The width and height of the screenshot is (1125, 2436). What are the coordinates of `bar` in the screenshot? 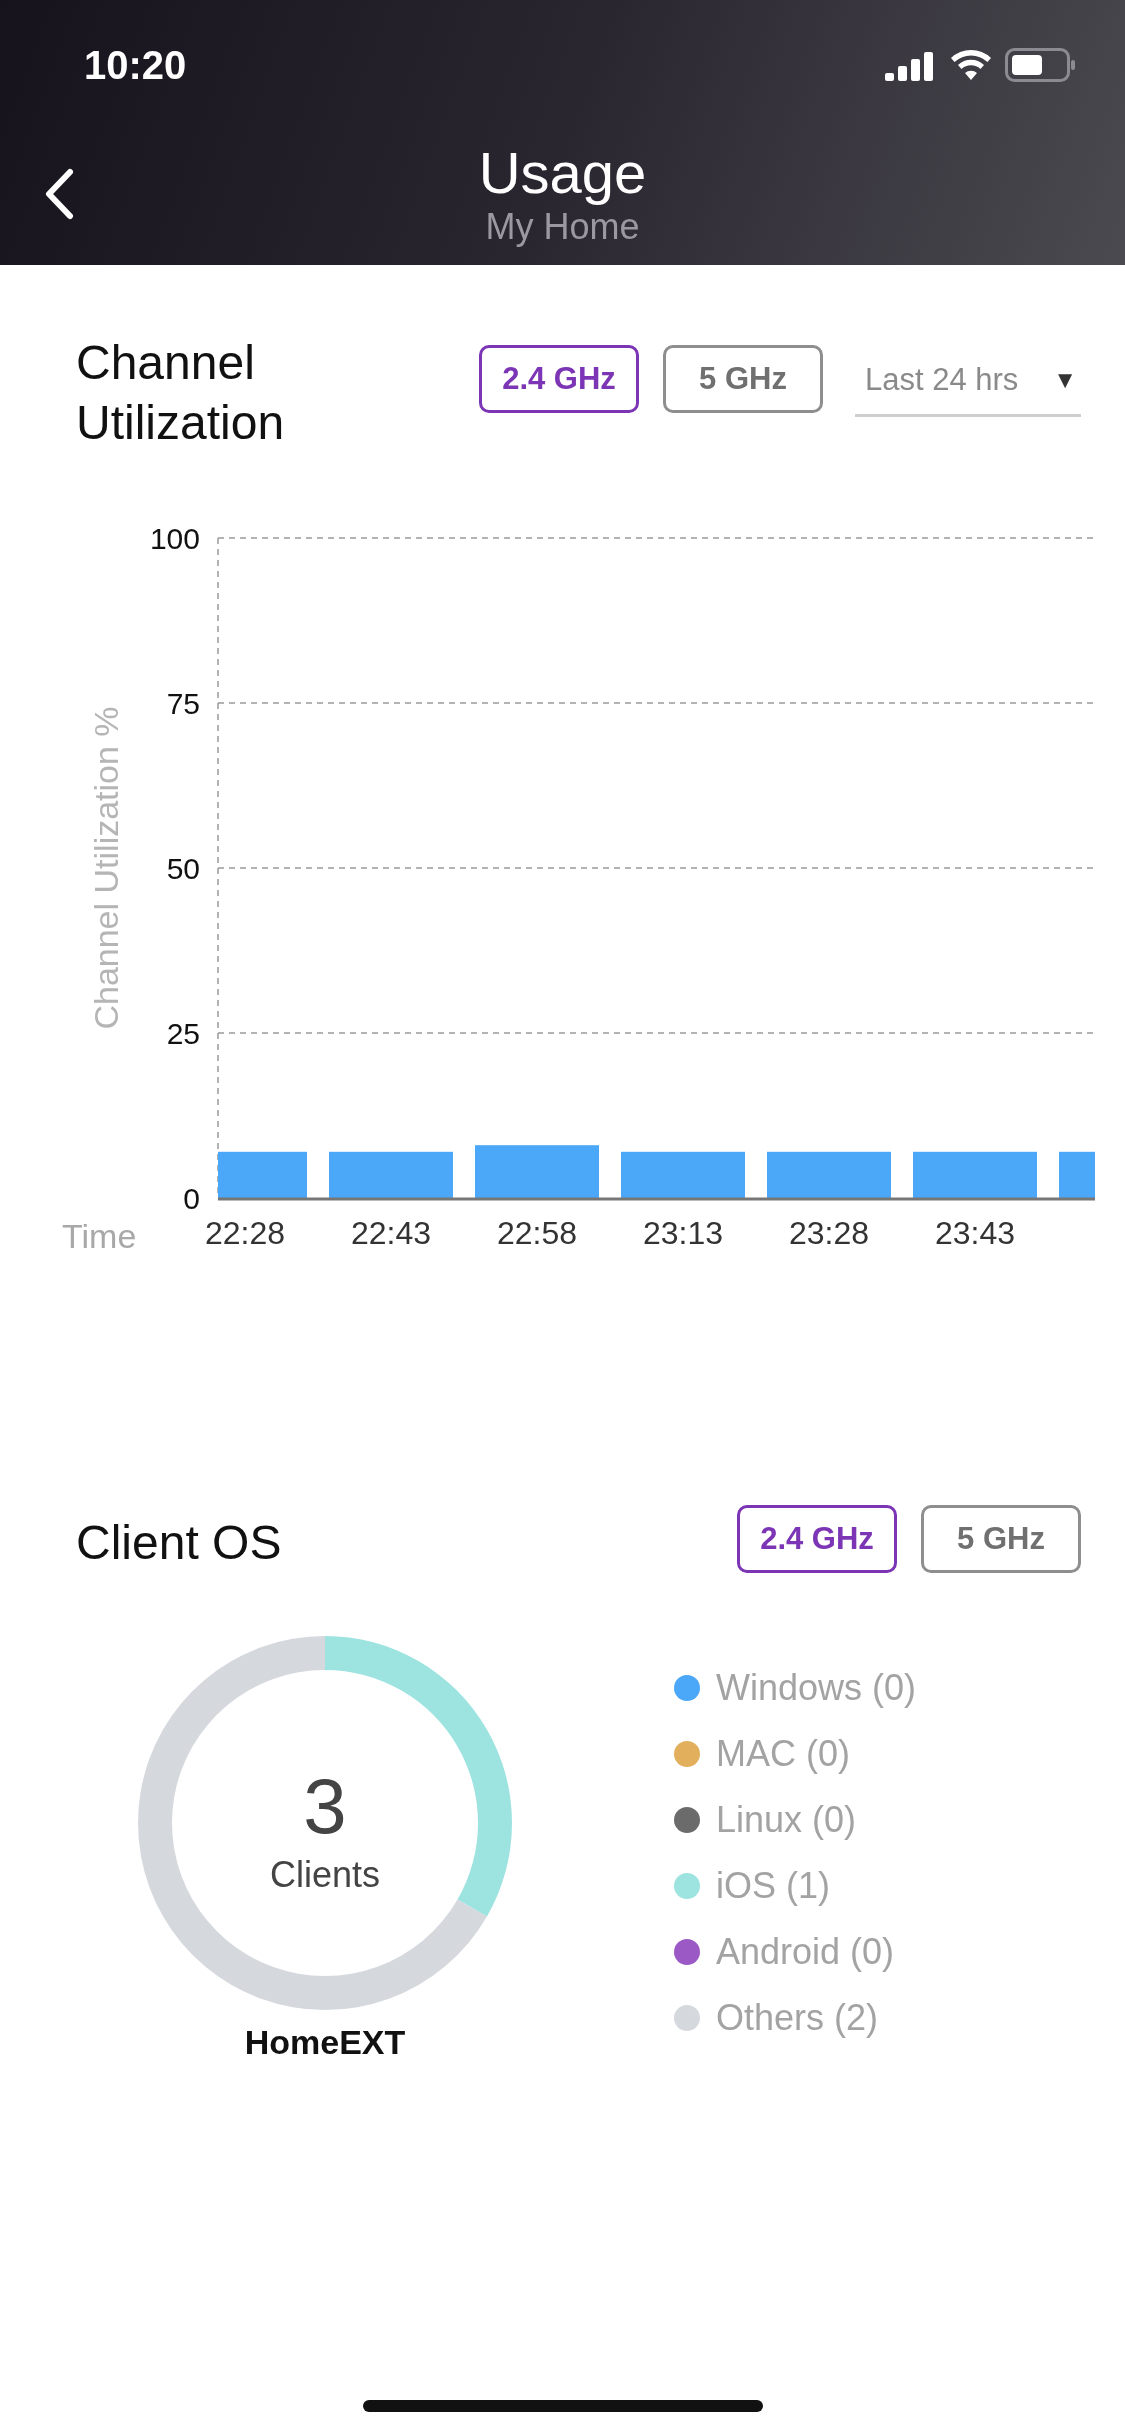 It's located at (1077, 1174).